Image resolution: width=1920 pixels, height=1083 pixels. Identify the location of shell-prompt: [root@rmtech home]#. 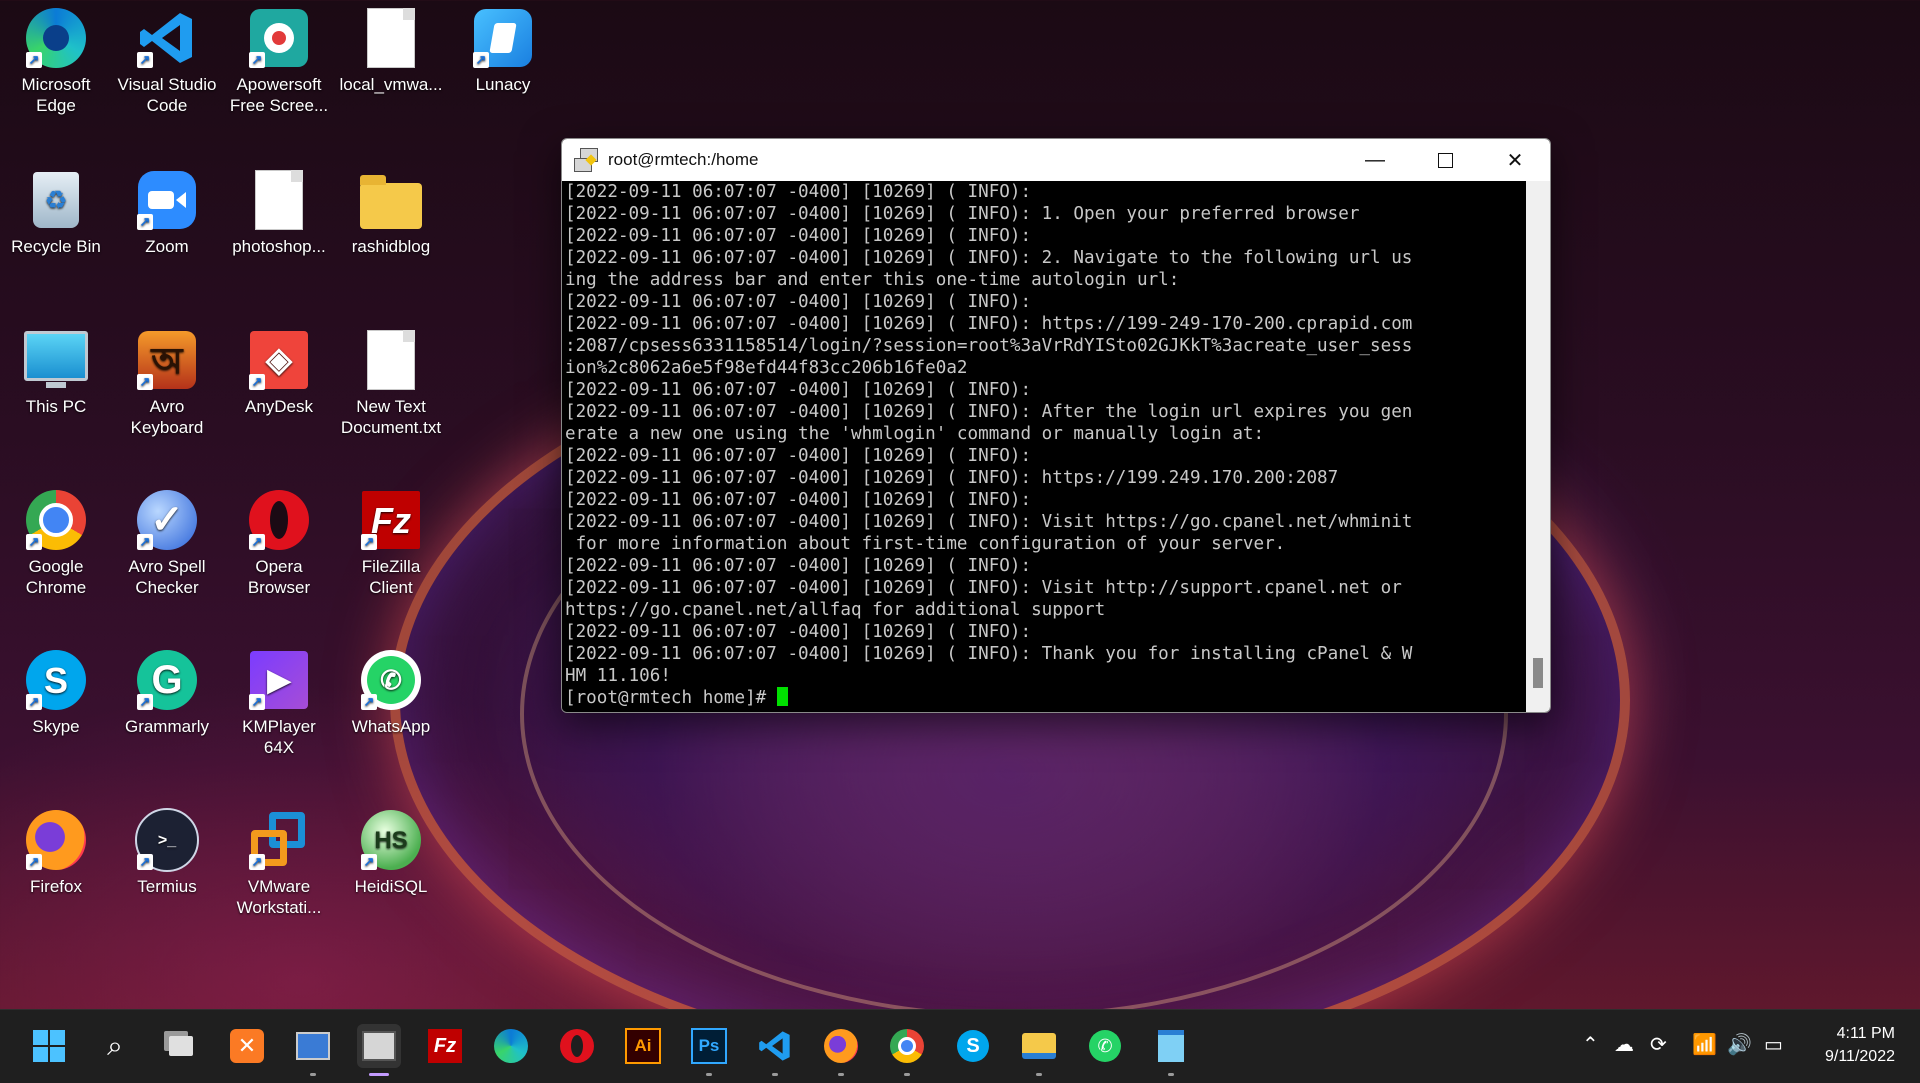
(671, 698).